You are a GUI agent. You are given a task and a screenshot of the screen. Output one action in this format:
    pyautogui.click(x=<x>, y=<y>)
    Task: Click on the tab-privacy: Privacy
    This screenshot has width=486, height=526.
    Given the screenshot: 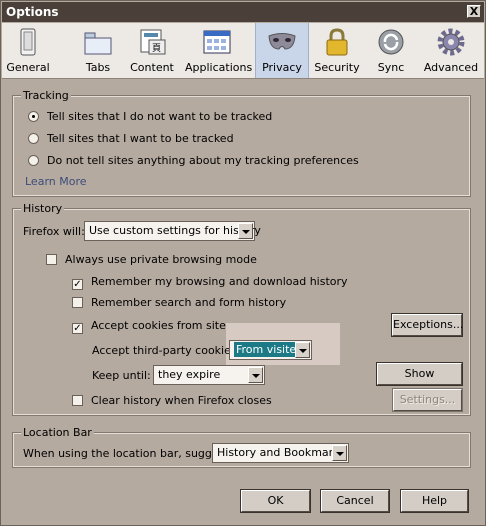 What is the action you would take?
    pyautogui.click(x=282, y=50)
    